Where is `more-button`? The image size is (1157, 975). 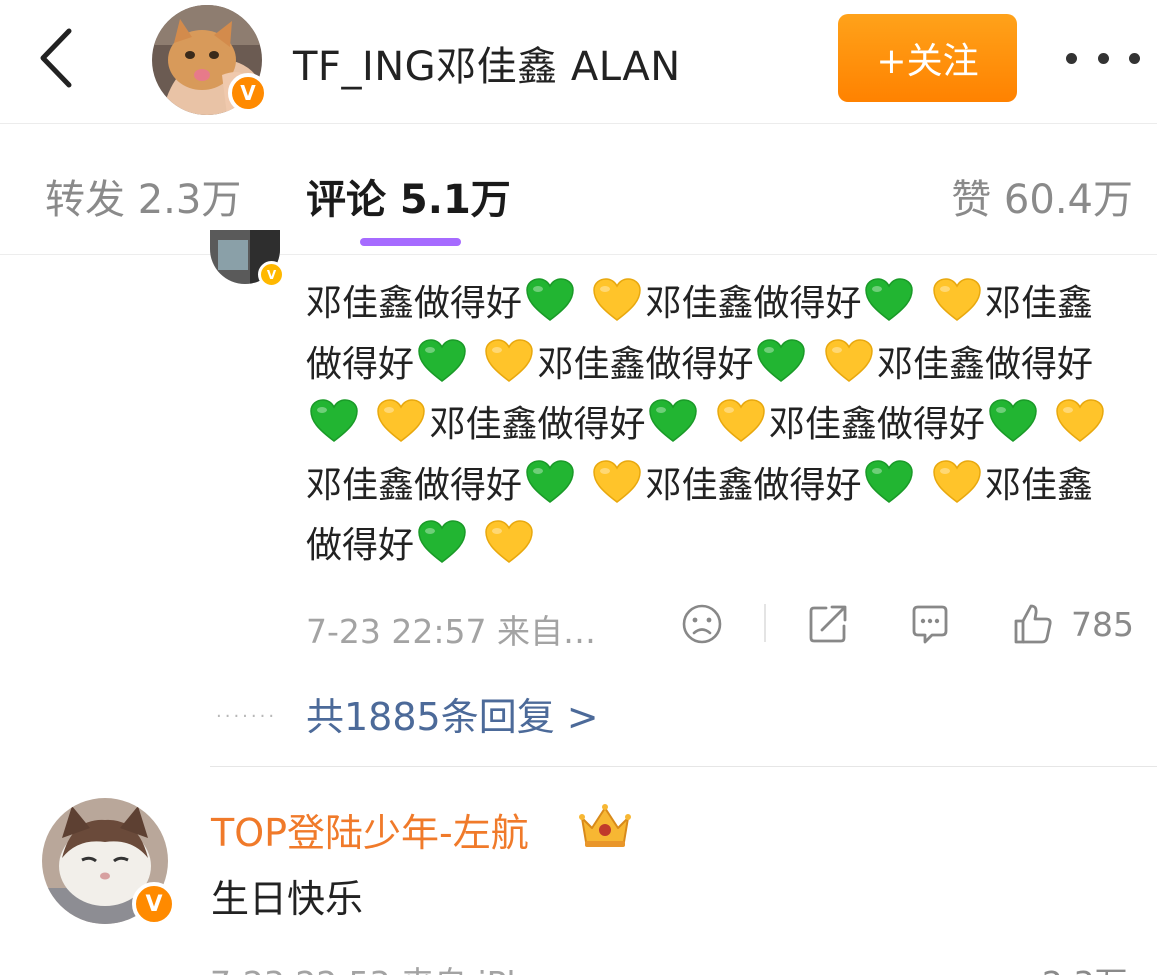
more-button is located at coordinates (1103, 58).